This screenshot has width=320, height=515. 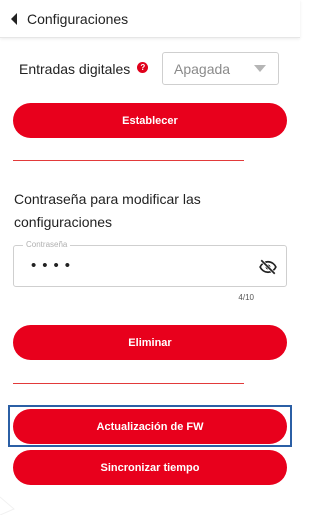 What do you see at coordinates (7, 505) in the screenshot?
I see `decorative-corner` at bounding box center [7, 505].